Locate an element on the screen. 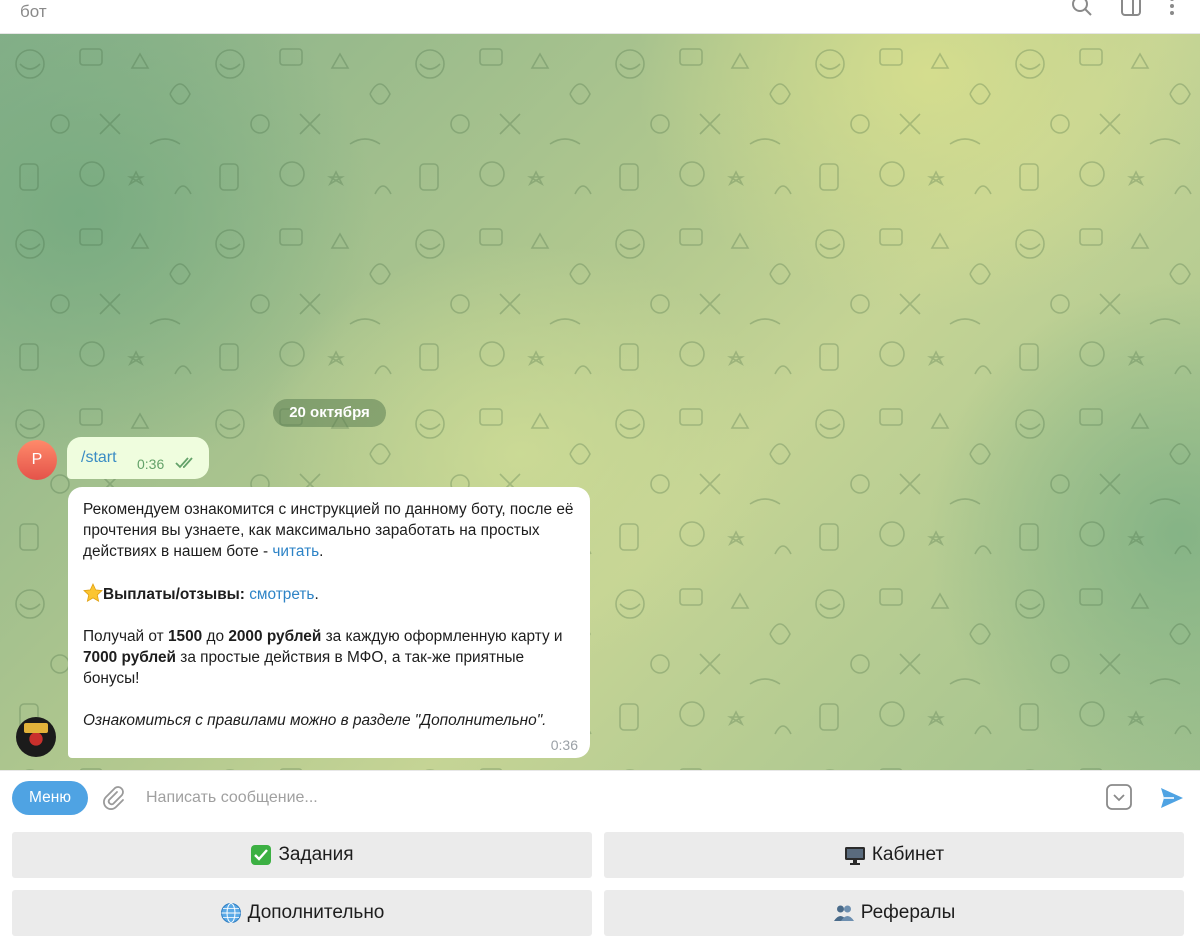  sidebar-toggle-icon is located at coordinates (1131, 9).